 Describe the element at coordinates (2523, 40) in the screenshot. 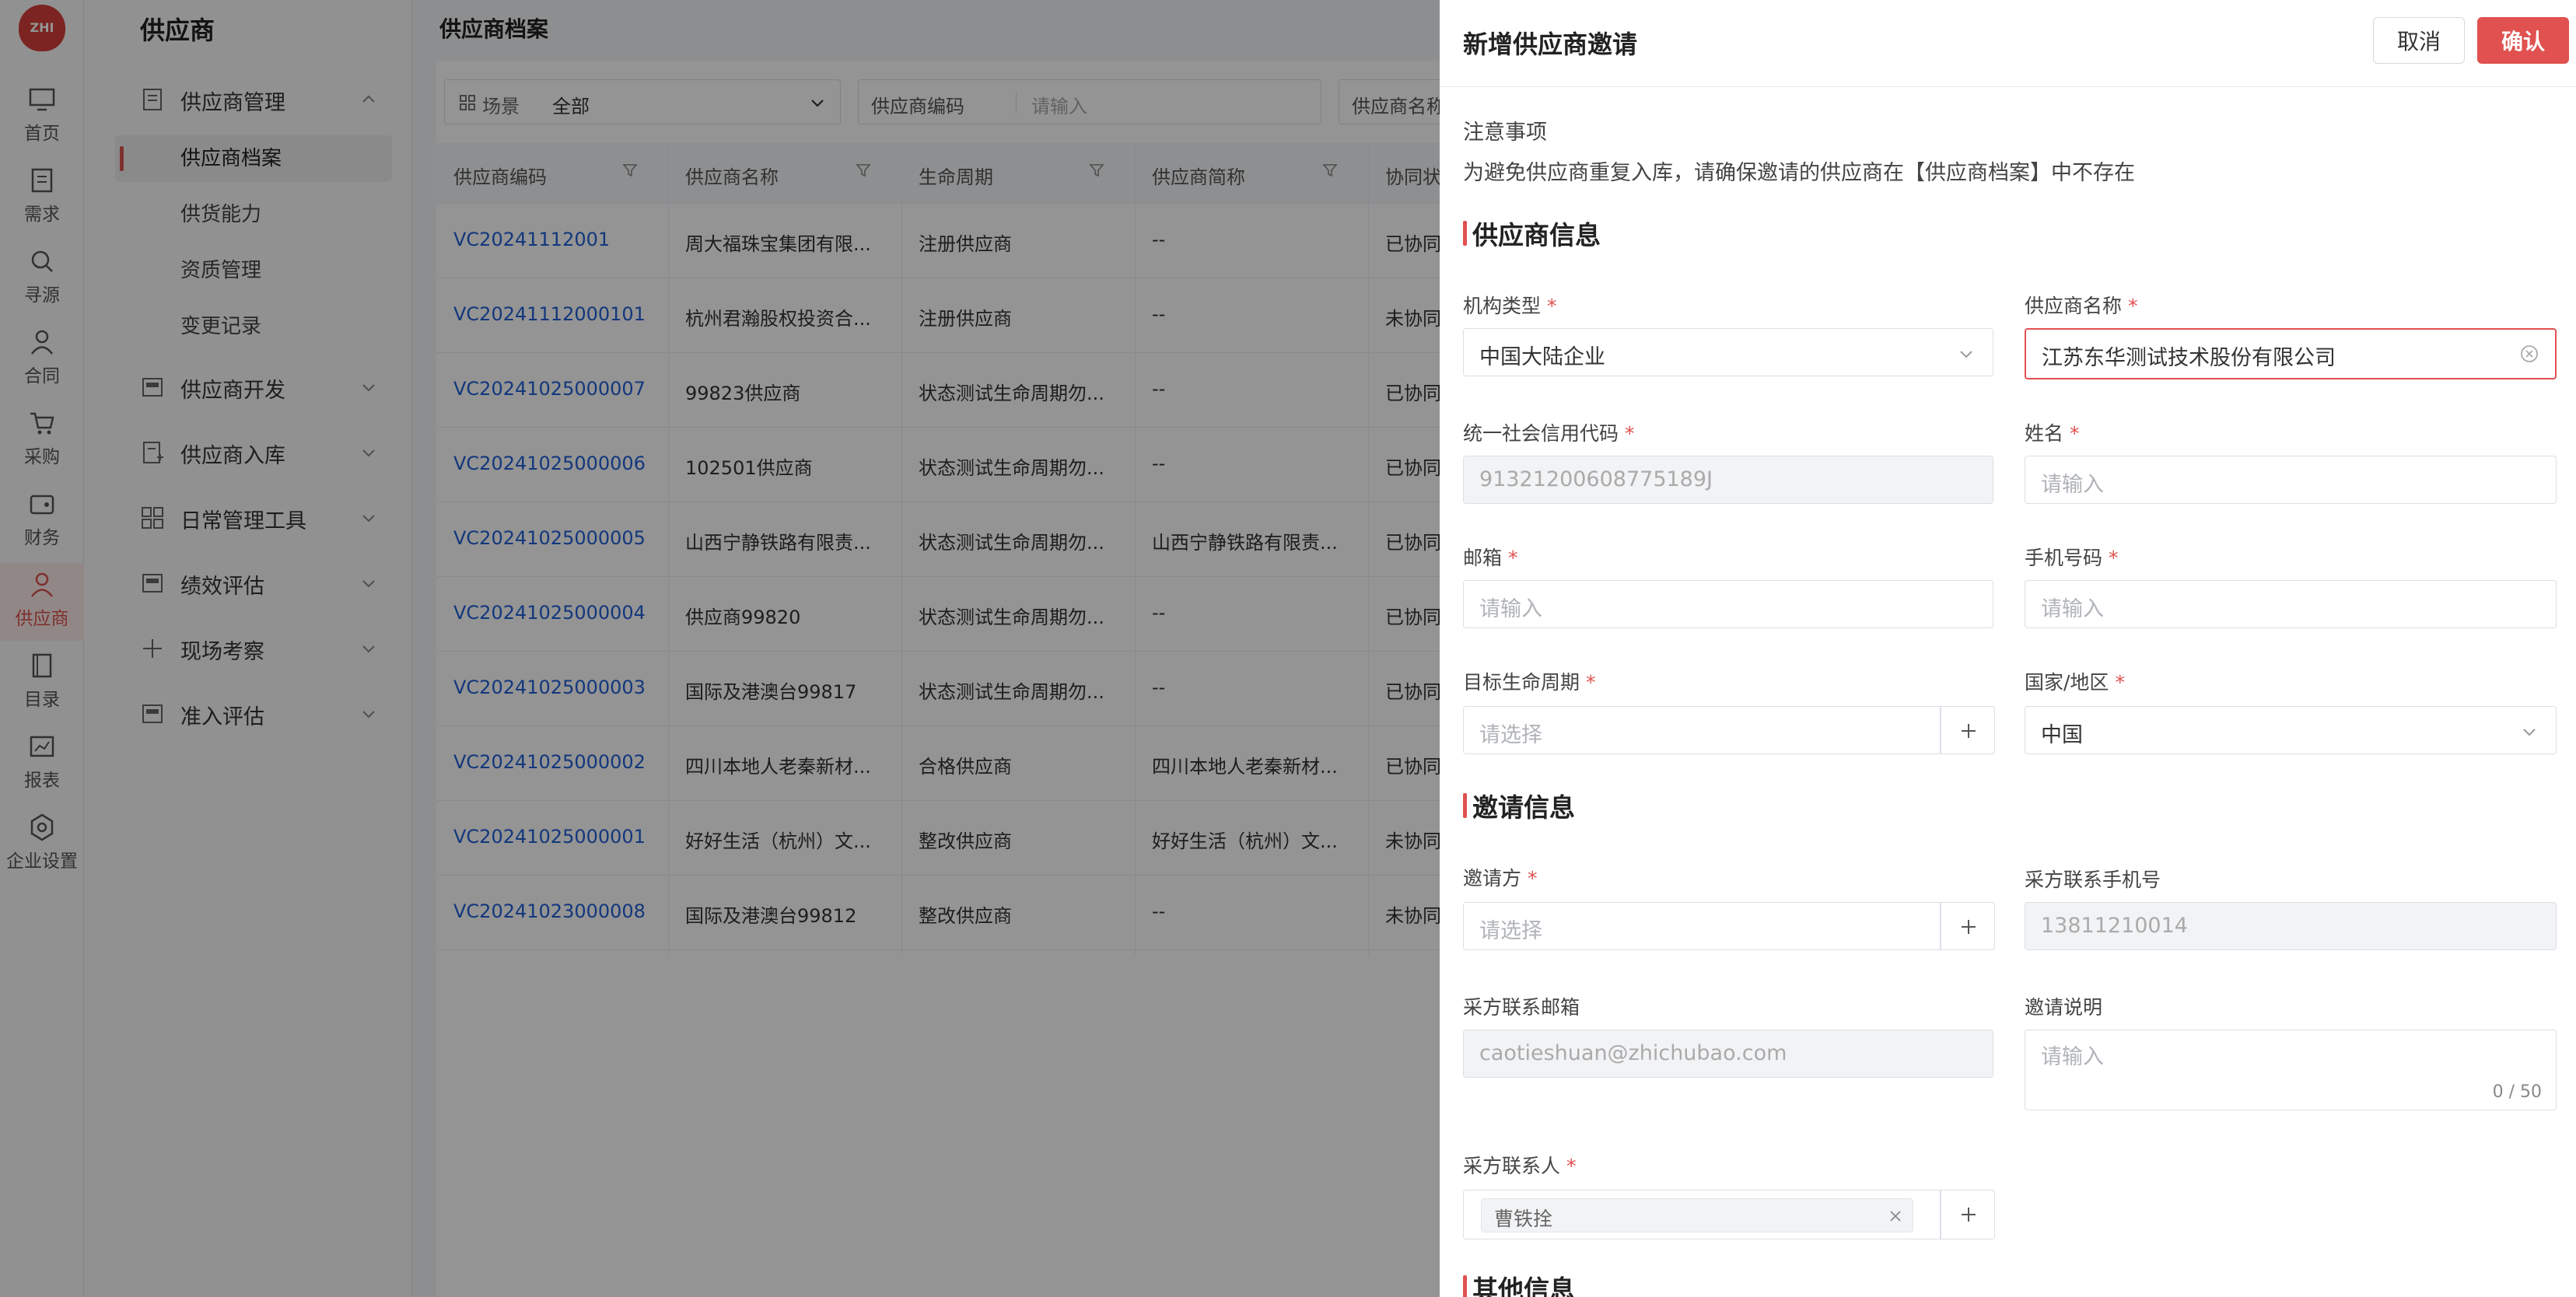

I see `confirm-button: 确认` at that location.